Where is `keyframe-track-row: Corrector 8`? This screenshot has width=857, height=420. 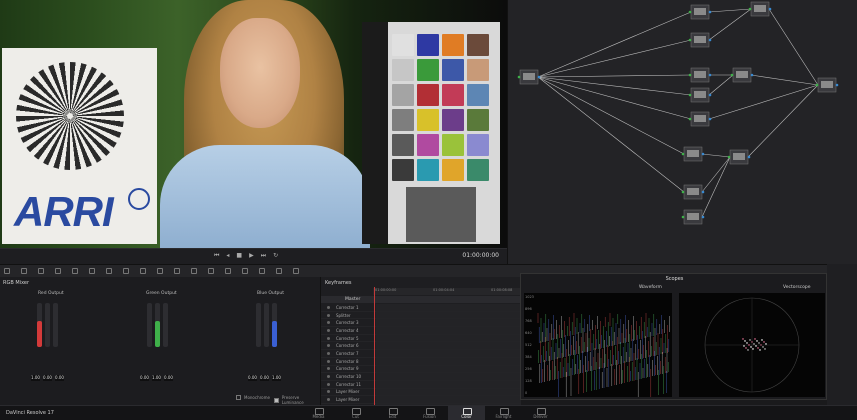 keyframe-track-row: Corrector 8 is located at coordinates (421, 361).